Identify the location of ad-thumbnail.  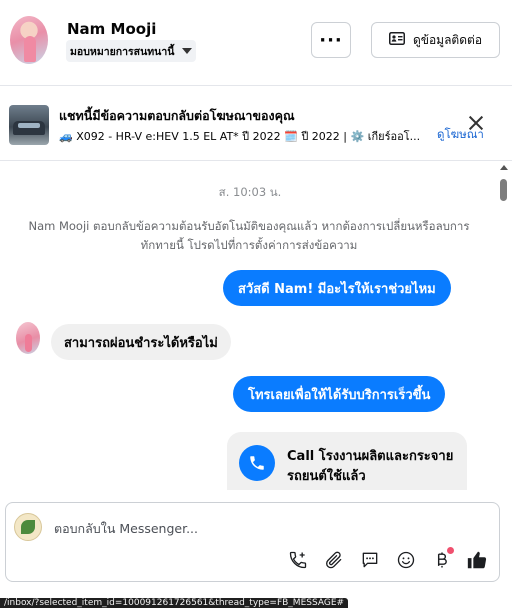
(29, 125).